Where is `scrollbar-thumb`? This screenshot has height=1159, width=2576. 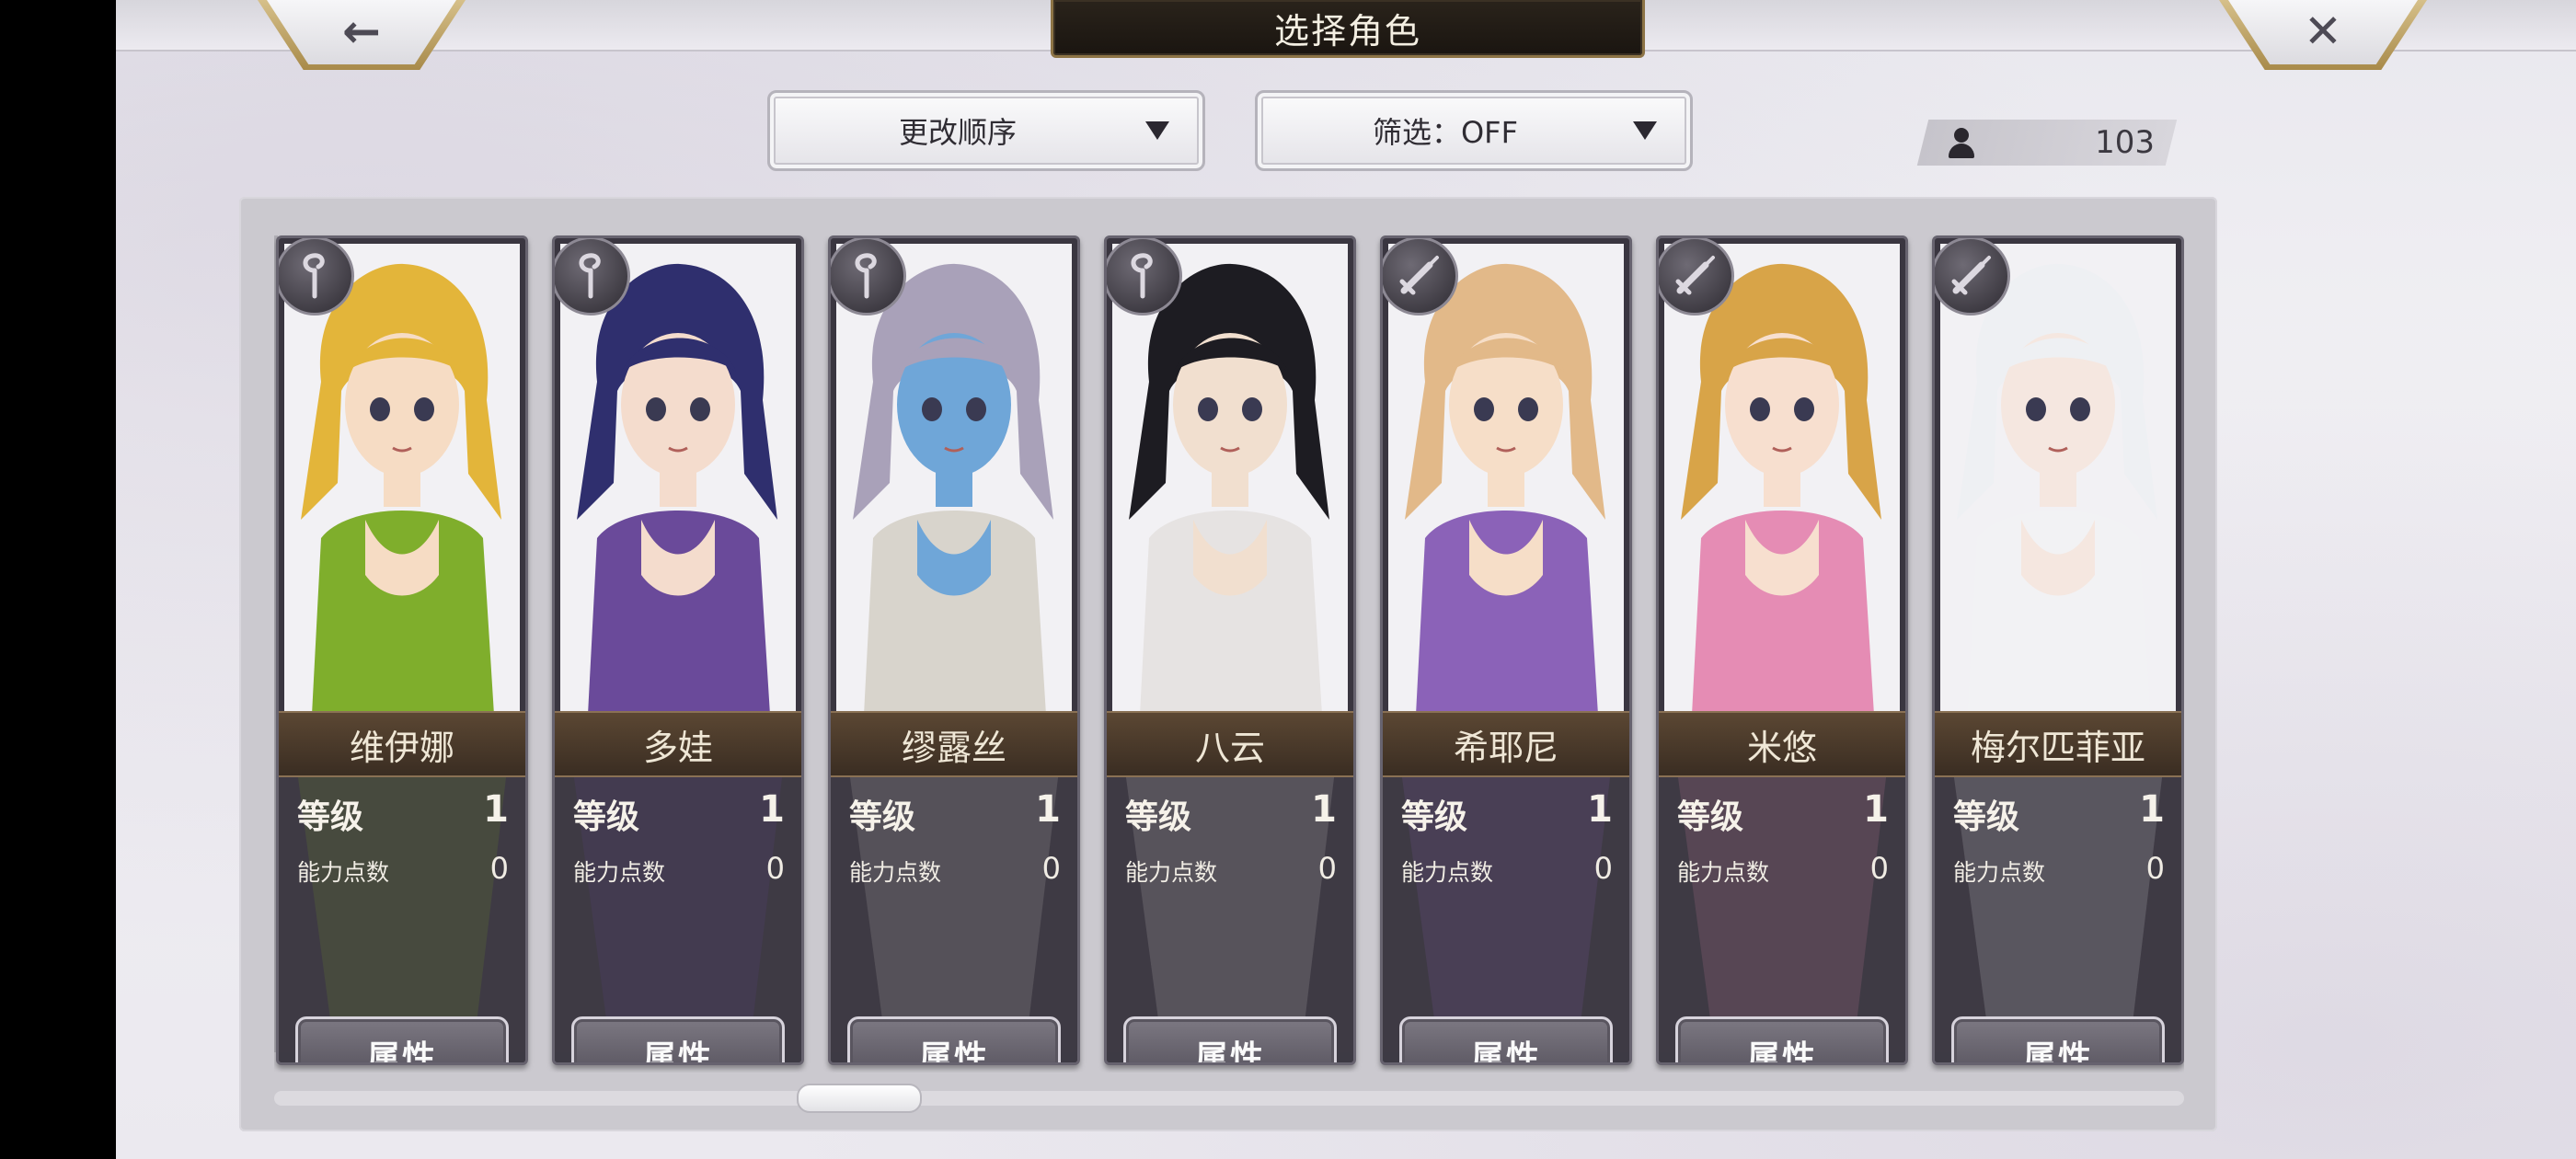 scrollbar-thumb is located at coordinates (859, 1098).